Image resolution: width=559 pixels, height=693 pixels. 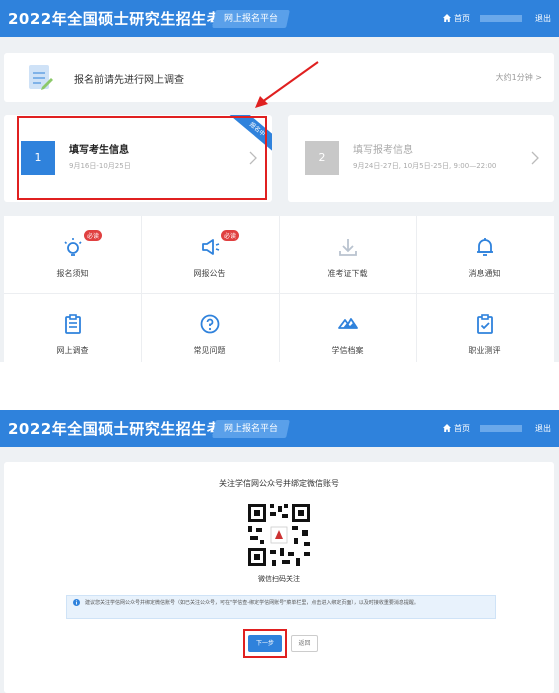 I want to click on annotation-arrow, so click(x=287, y=84).